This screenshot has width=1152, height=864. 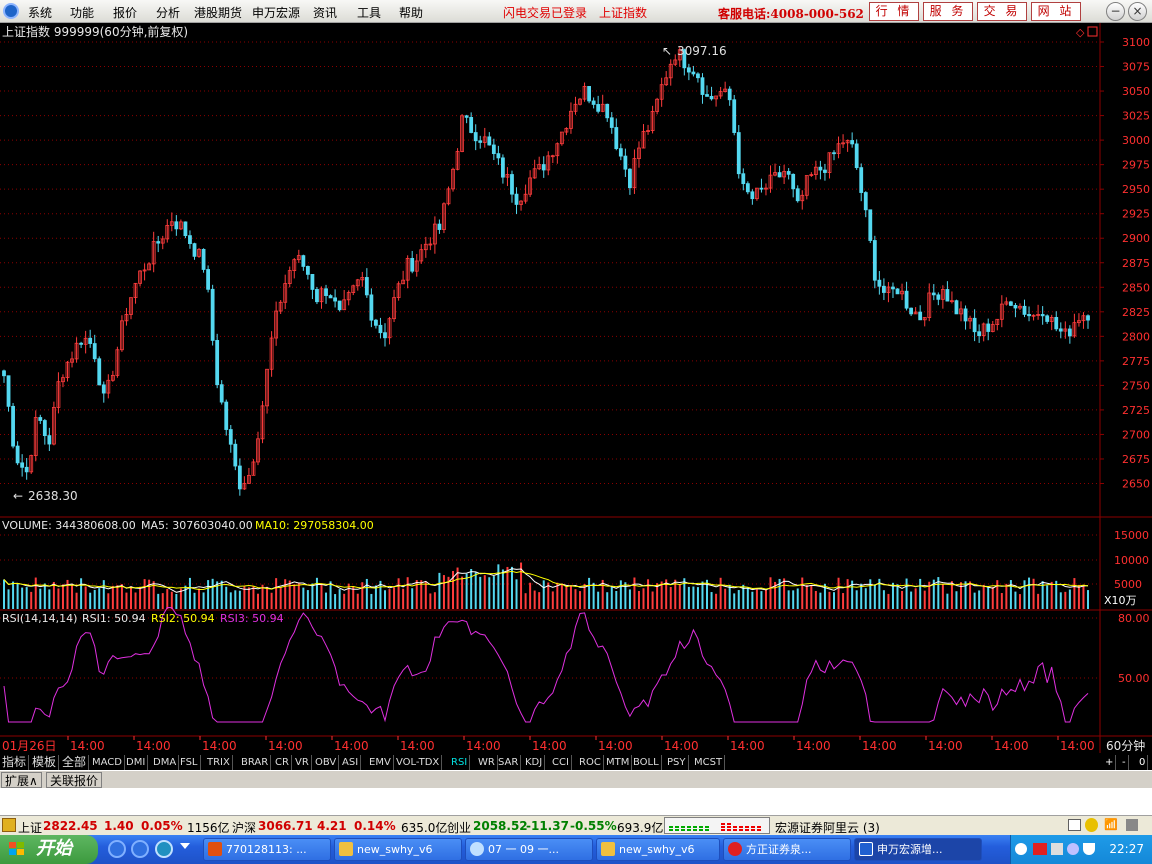 What do you see at coordinates (75, 762) in the screenshot?
I see `tab-全部: 全部` at bounding box center [75, 762].